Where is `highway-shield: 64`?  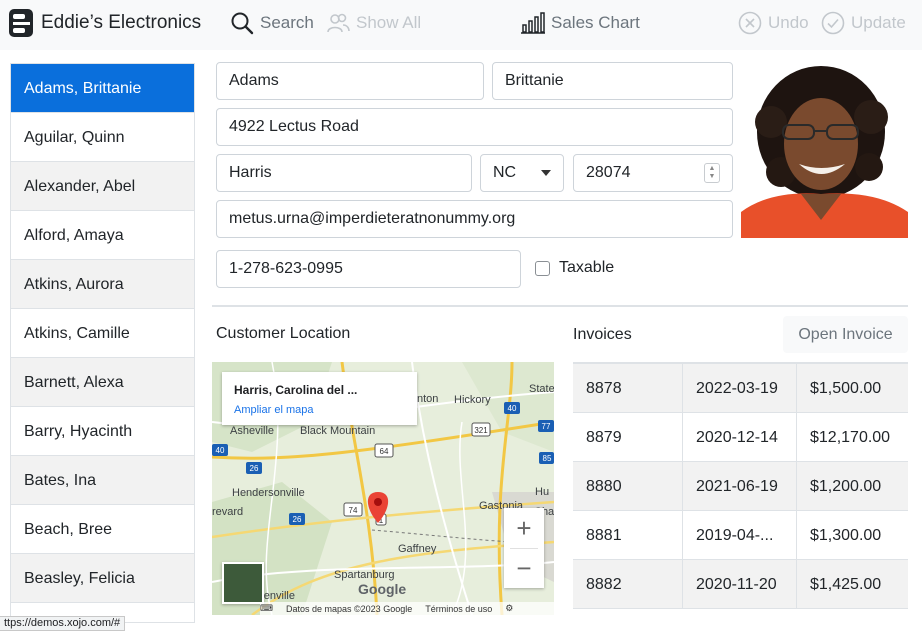
highway-shield: 64 is located at coordinates (384, 450).